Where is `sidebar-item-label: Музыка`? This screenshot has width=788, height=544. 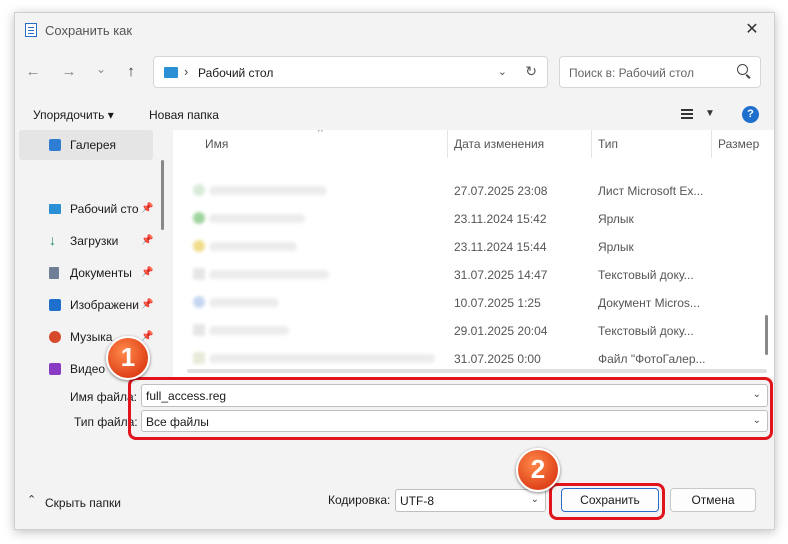 sidebar-item-label: Музыка is located at coordinates (91, 337).